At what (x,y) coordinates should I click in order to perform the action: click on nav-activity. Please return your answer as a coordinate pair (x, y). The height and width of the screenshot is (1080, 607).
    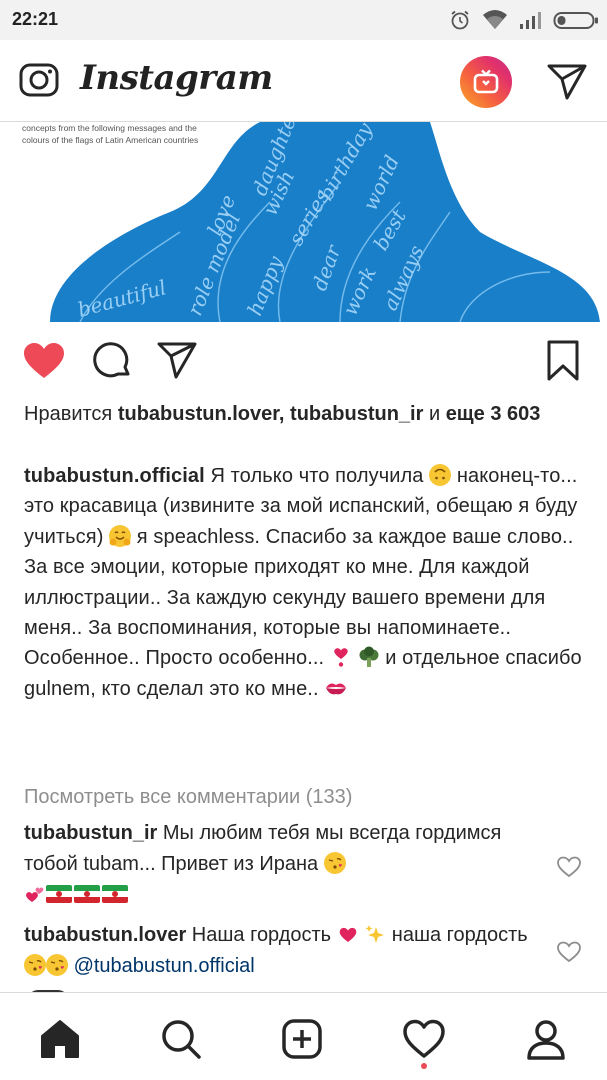
    Looking at the image, I should click on (424, 1039).